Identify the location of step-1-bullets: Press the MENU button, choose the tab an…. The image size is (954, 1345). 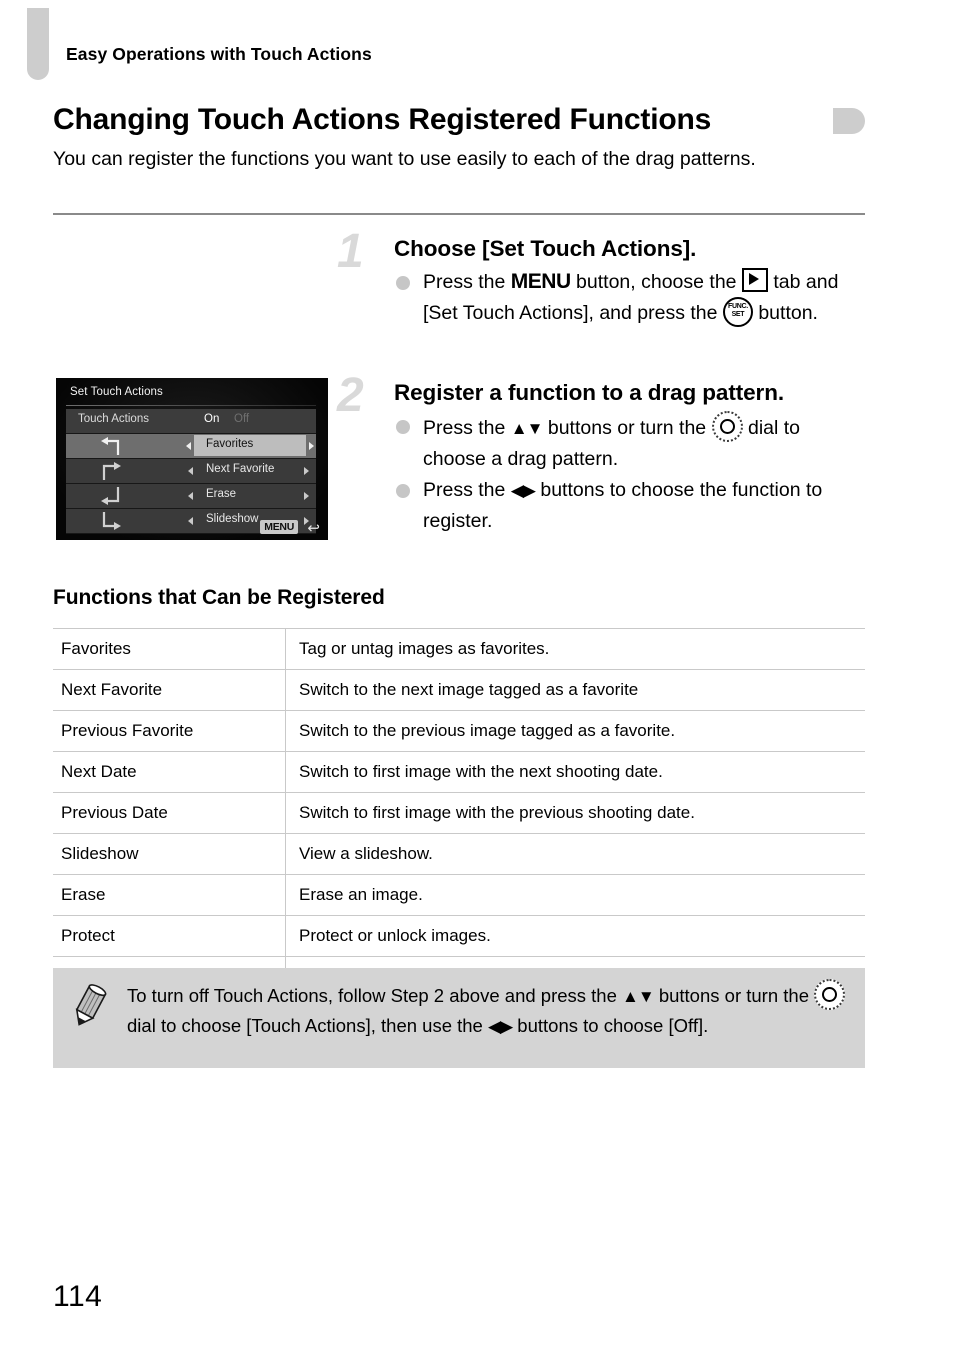
(629, 297).